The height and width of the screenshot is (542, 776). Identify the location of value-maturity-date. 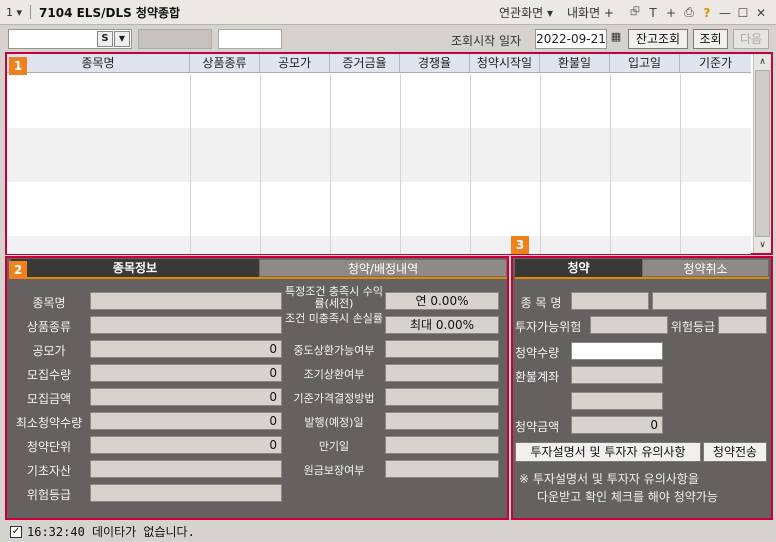
(442, 445).